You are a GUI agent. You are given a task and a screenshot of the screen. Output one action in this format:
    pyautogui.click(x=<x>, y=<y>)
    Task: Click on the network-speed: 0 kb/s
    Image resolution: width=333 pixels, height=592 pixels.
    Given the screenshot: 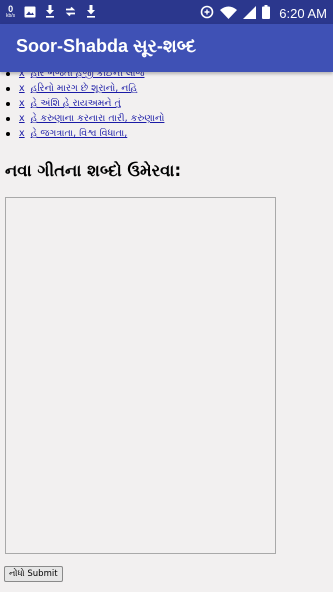 What is the action you would take?
    pyautogui.click(x=11, y=11)
    